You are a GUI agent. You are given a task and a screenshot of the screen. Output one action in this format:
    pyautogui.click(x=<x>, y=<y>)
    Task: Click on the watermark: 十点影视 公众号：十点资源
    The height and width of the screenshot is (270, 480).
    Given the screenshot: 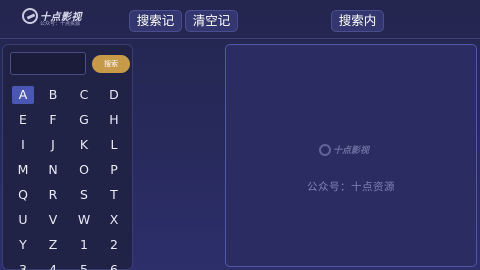 What is the action you would take?
    pyautogui.click(x=351, y=168)
    